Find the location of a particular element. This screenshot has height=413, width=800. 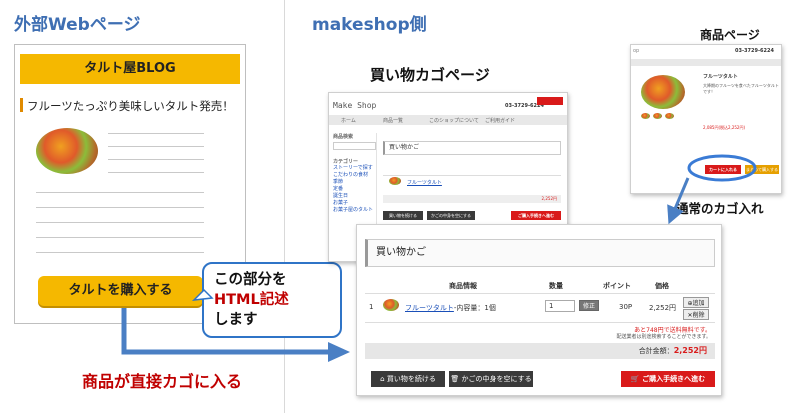

normal-cart-arrow is located at coordinates (678, 201).